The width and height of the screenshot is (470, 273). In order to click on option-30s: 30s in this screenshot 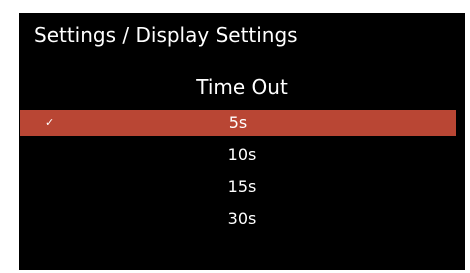, I will do `click(242, 219)`.